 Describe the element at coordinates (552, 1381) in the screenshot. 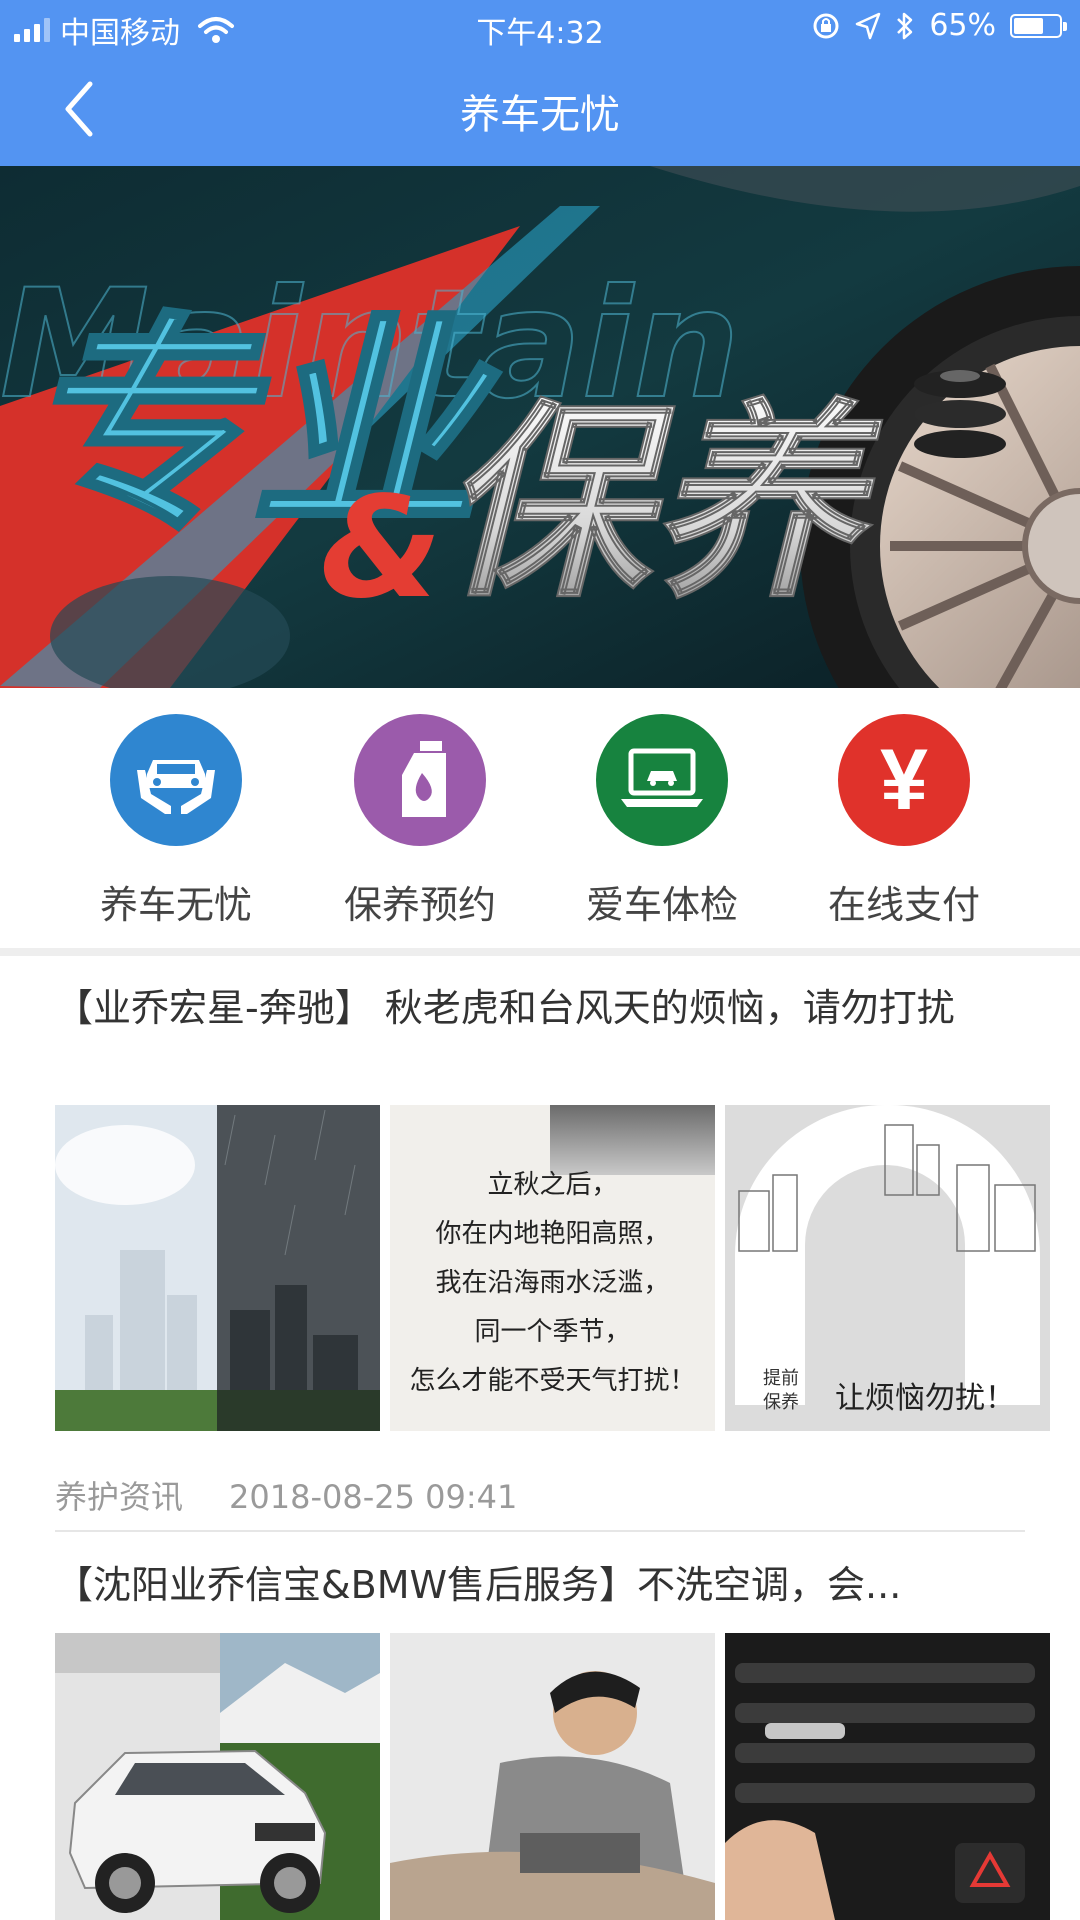

I see `poem-line: 怎么才能不受天气打扰！` at that location.